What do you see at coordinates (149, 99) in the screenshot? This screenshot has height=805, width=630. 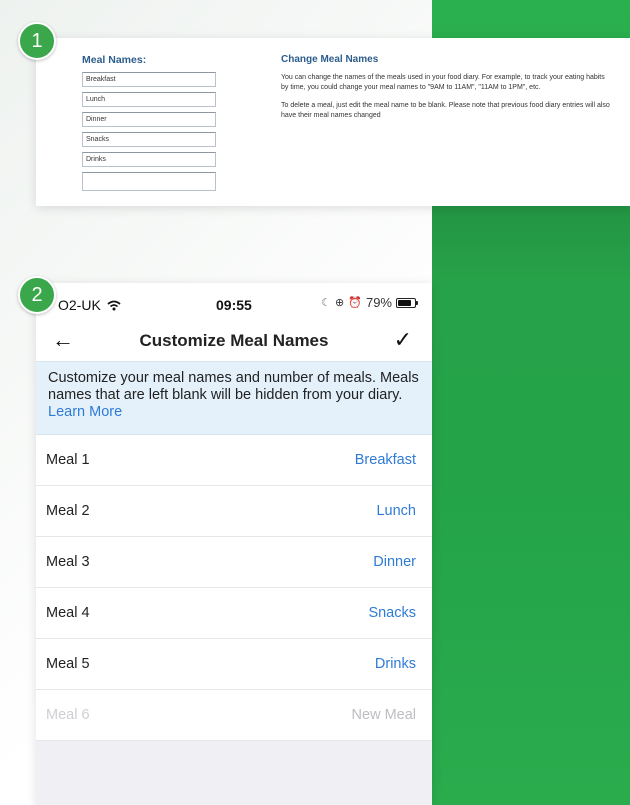 I see `meal-name-input: Lunch` at bounding box center [149, 99].